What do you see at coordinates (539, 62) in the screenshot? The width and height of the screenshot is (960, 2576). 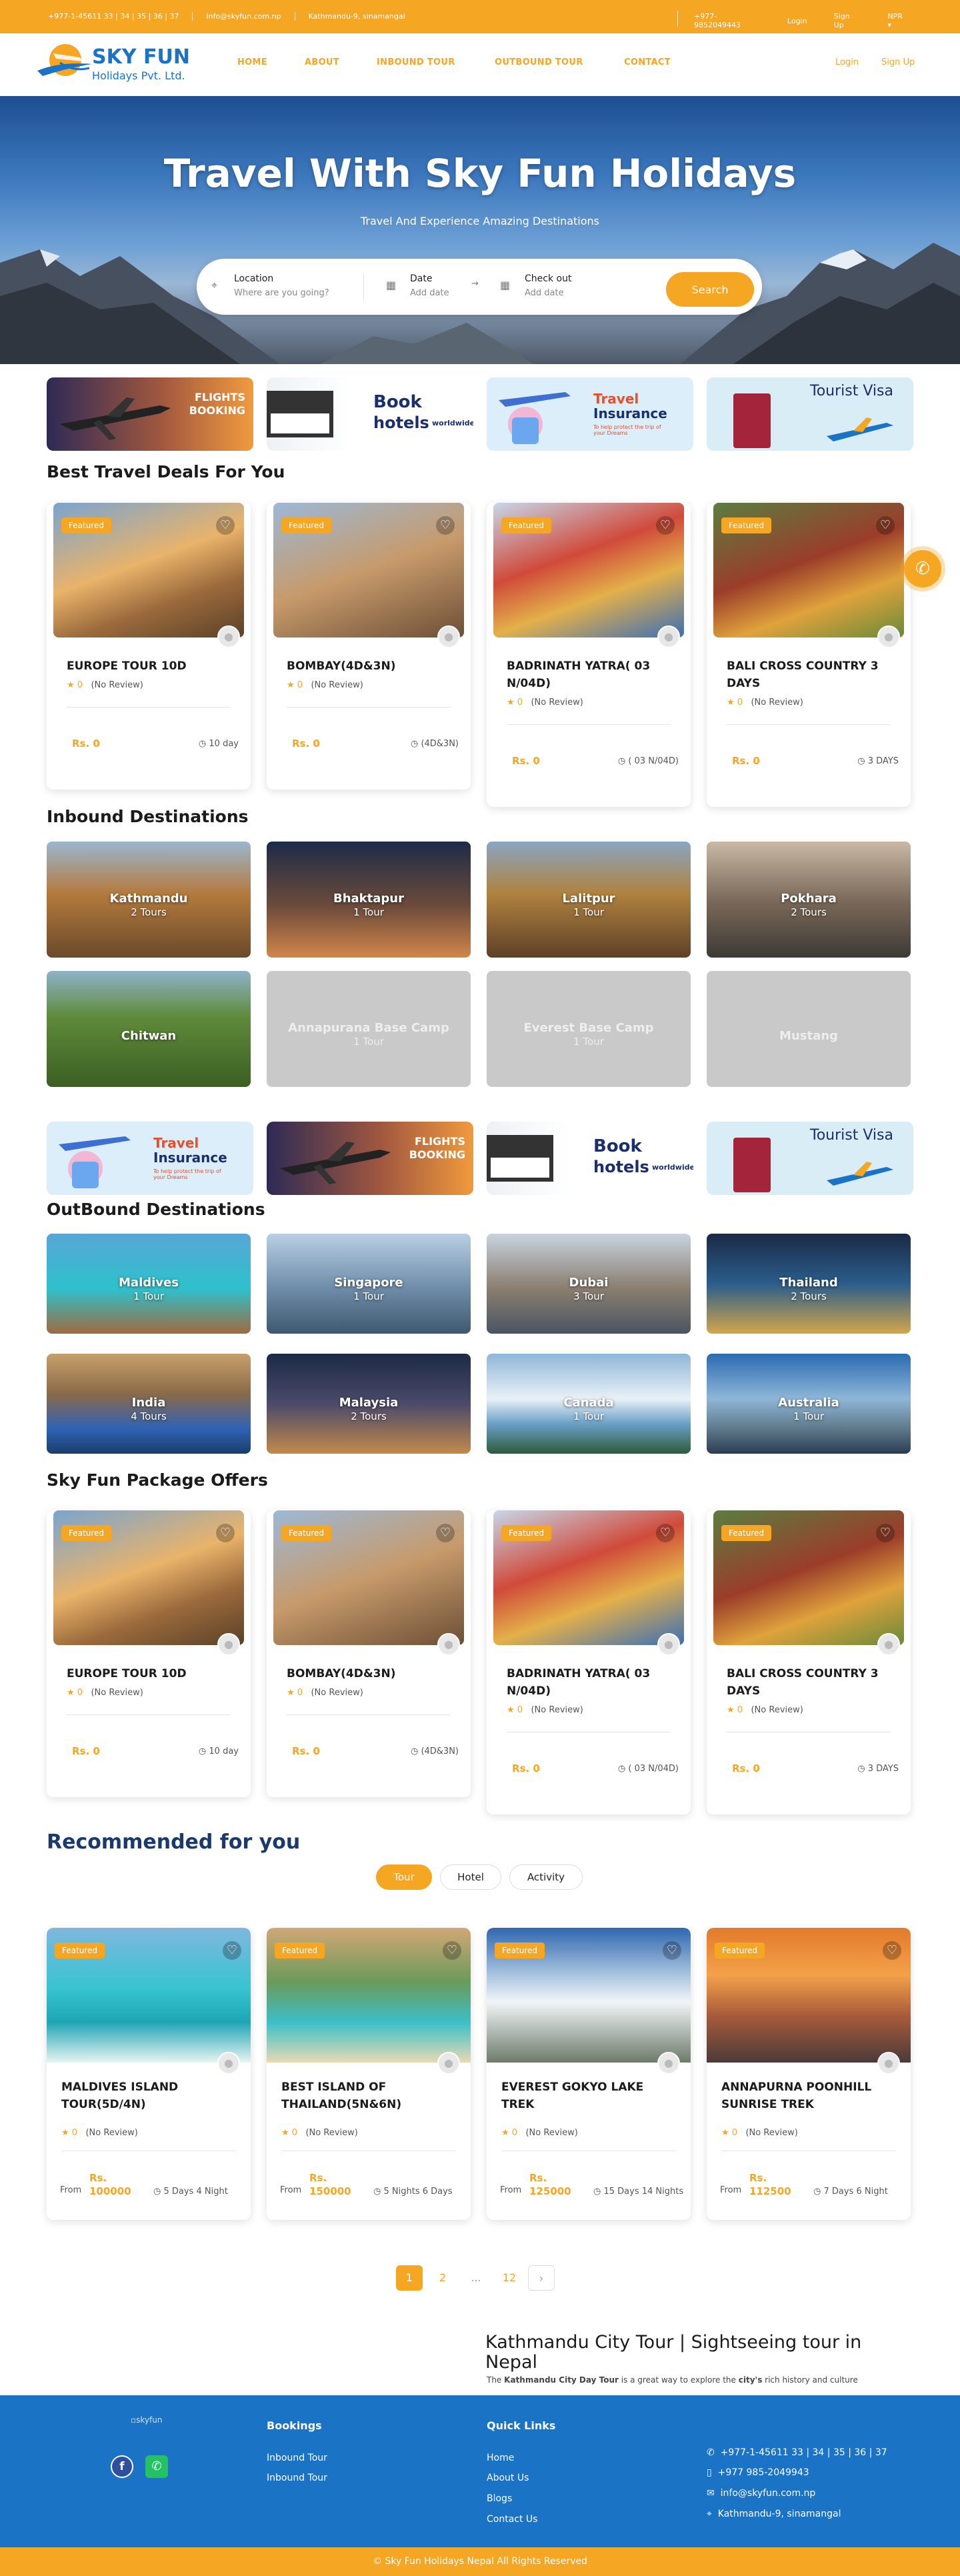 I see `nav-outbound-tour: OUTBOUND TOUR` at bounding box center [539, 62].